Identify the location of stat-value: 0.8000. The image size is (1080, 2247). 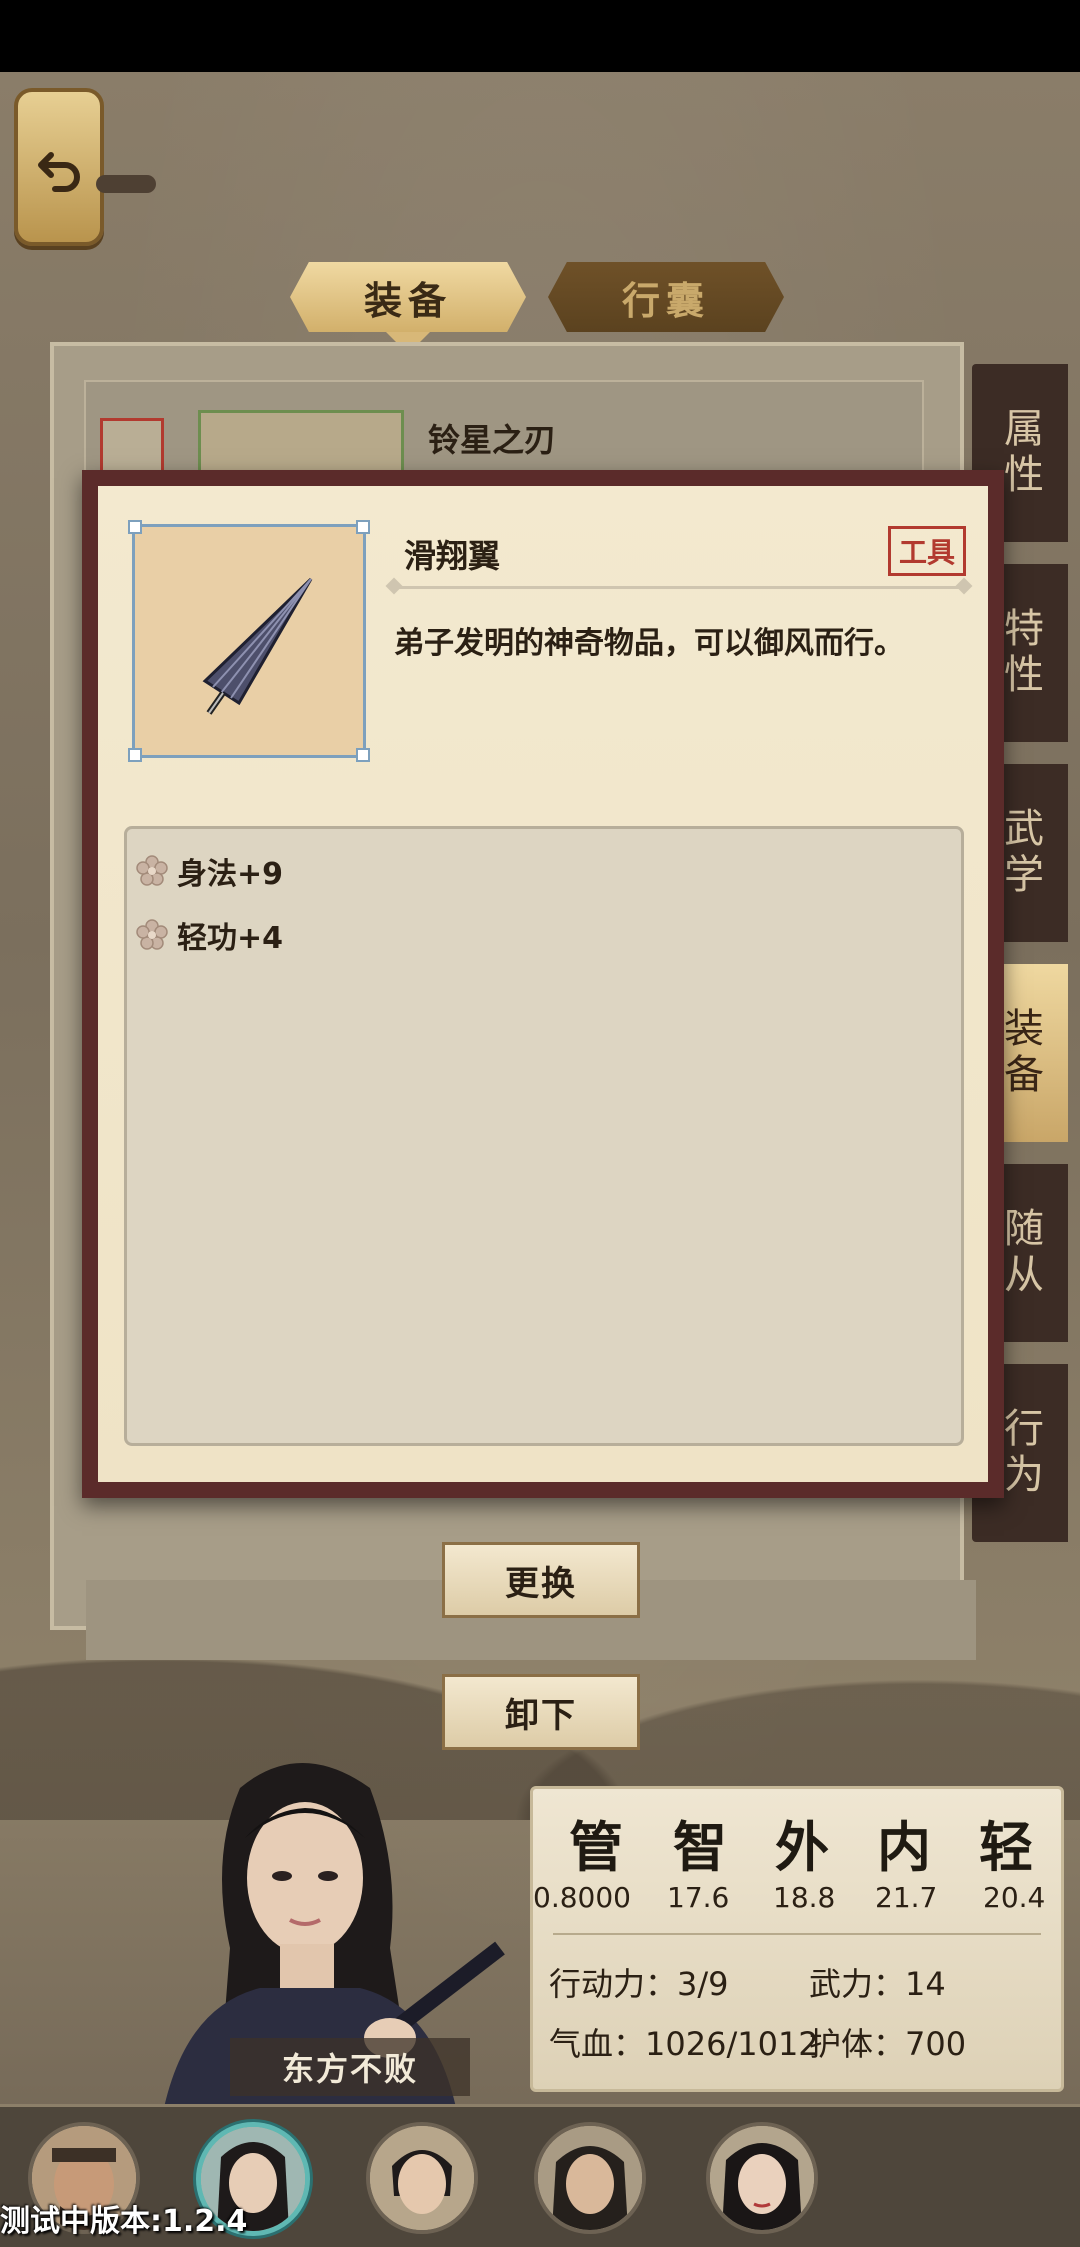
(582, 1897).